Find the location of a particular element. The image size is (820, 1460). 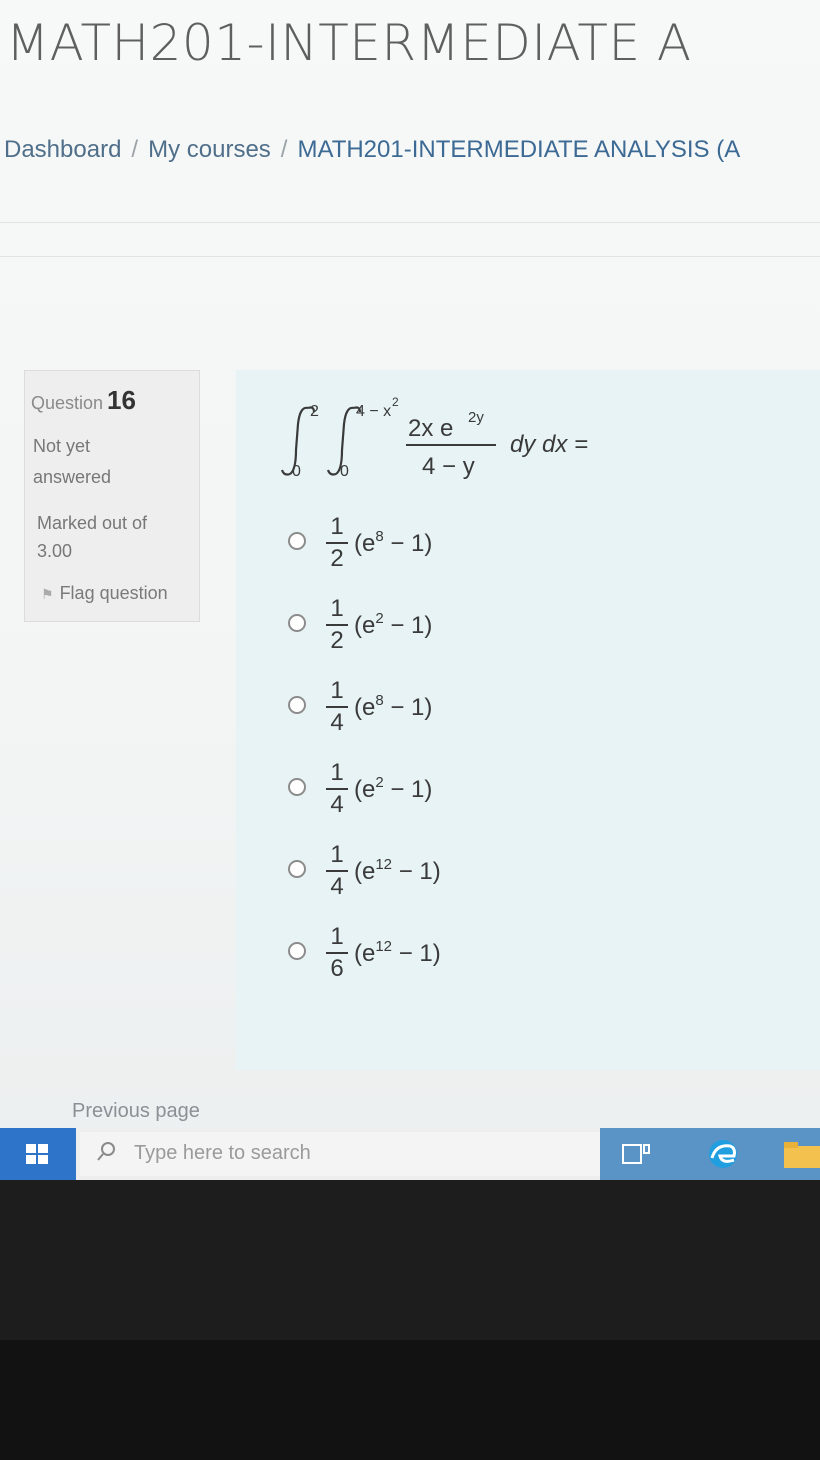

answer-option-a: 12 (e8 − 1) is located at coordinates (438, 545).